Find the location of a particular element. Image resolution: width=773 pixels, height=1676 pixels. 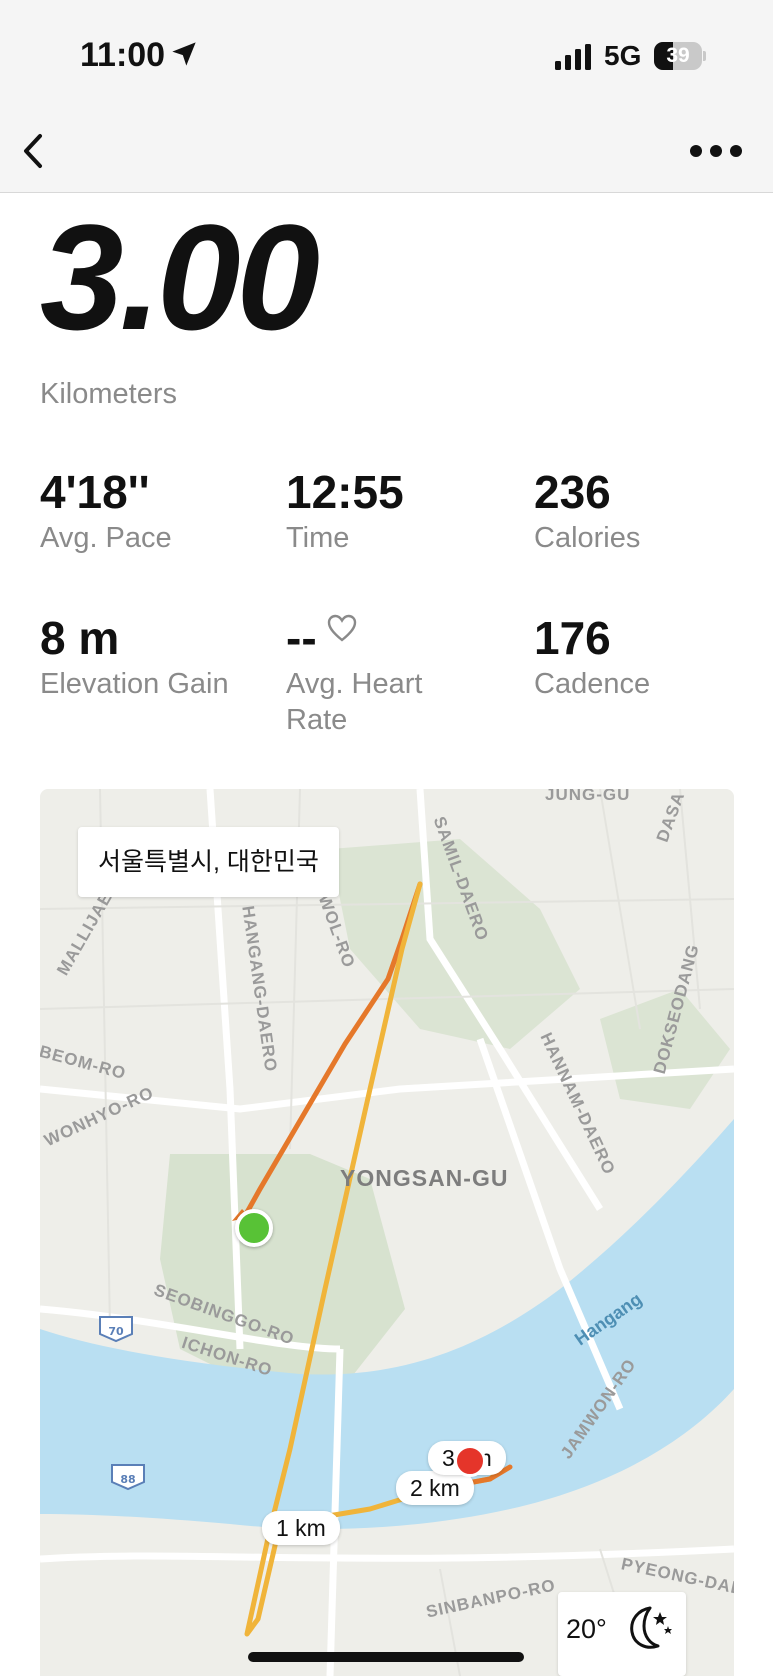

route-start-marker is located at coordinates (254, 1228).